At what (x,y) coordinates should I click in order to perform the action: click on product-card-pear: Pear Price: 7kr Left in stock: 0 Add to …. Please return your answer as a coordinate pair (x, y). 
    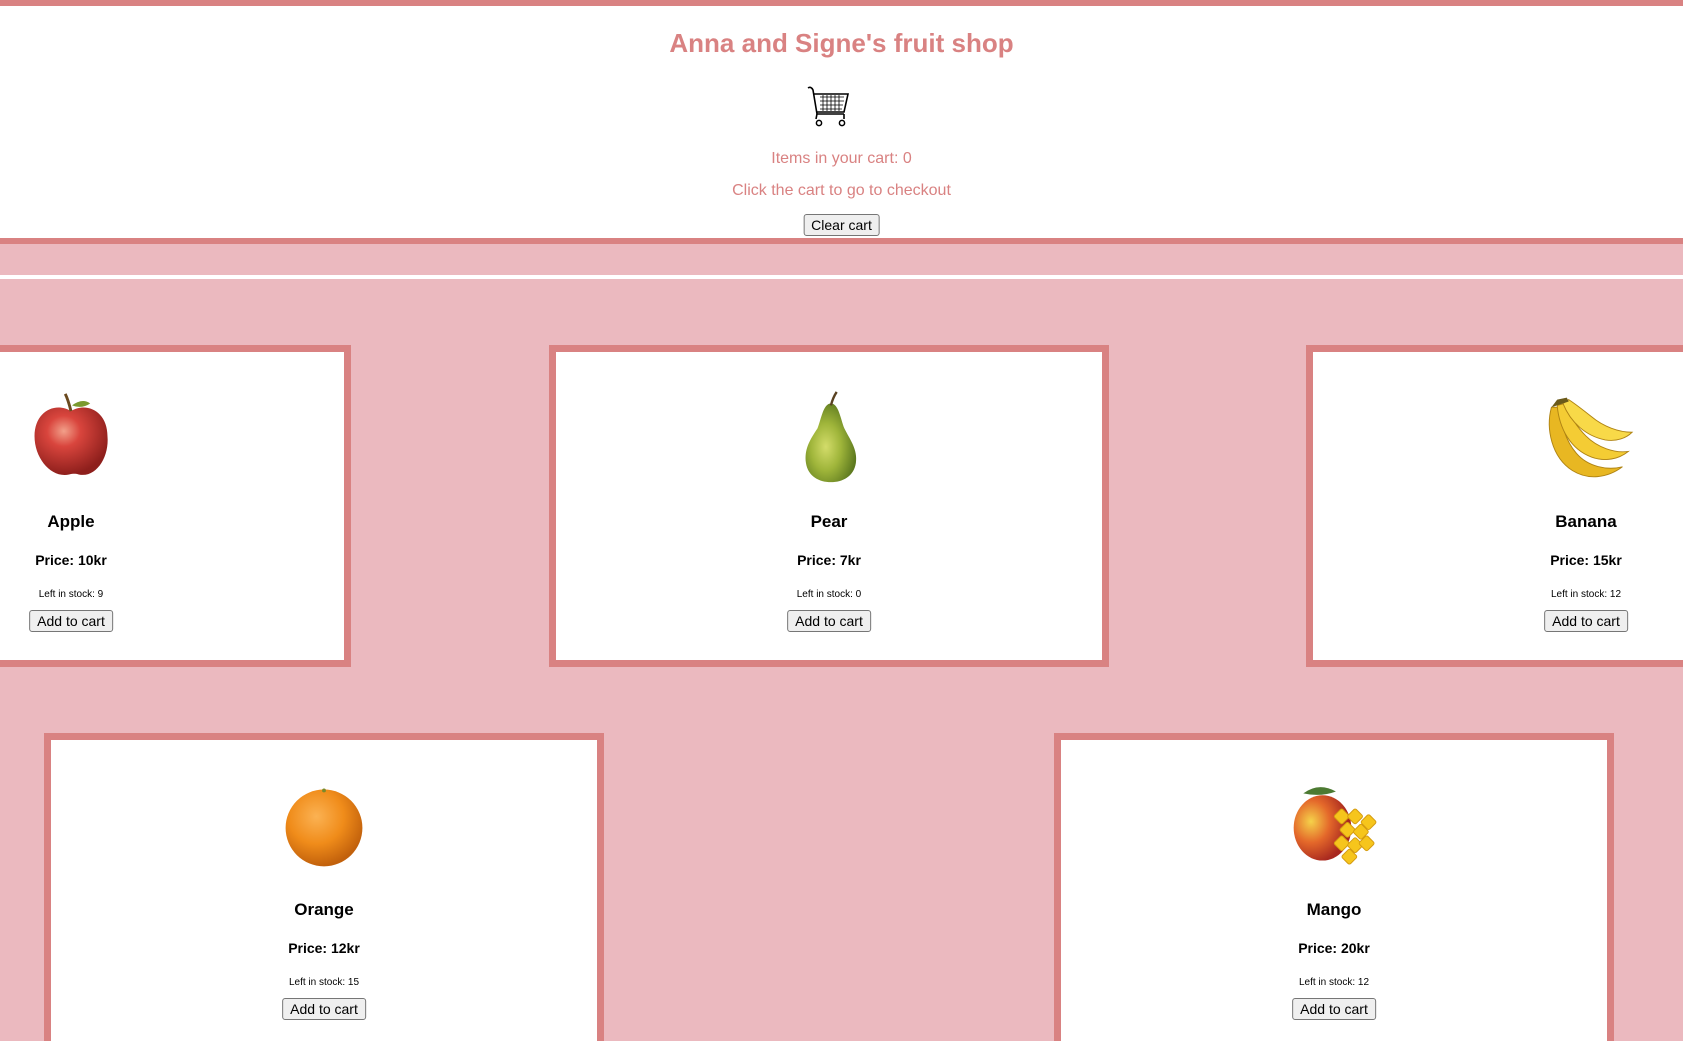
    Looking at the image, I should click on (829, 506).